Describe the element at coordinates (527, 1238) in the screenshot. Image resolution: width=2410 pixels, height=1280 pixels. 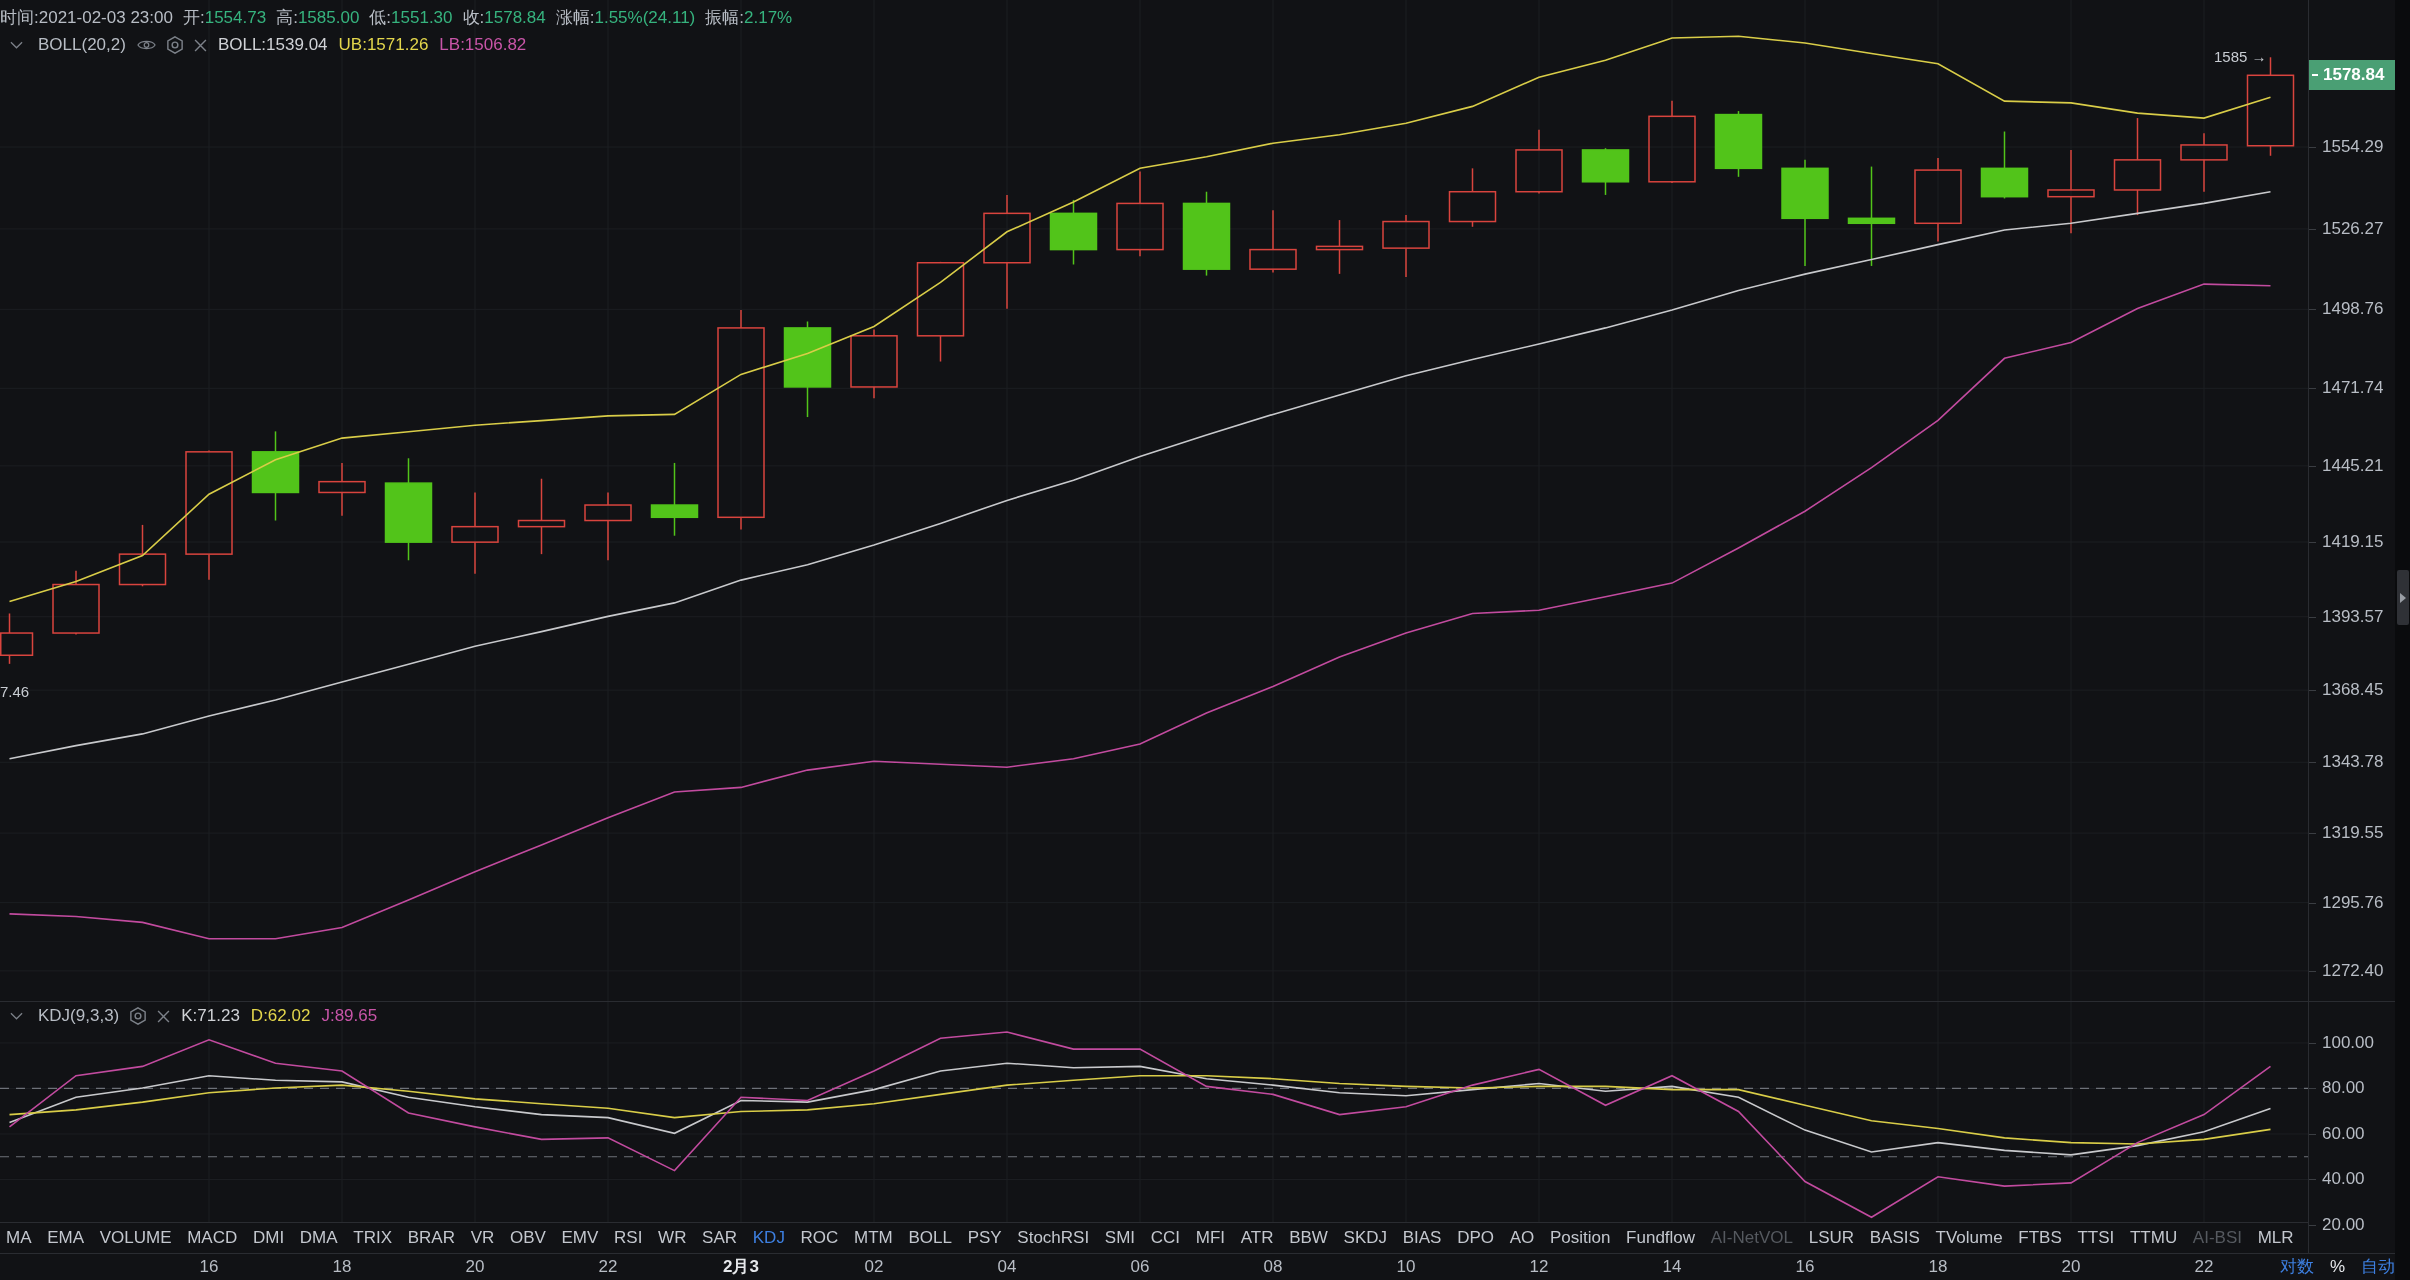
I see `indicator-tab: OBV` at that location.